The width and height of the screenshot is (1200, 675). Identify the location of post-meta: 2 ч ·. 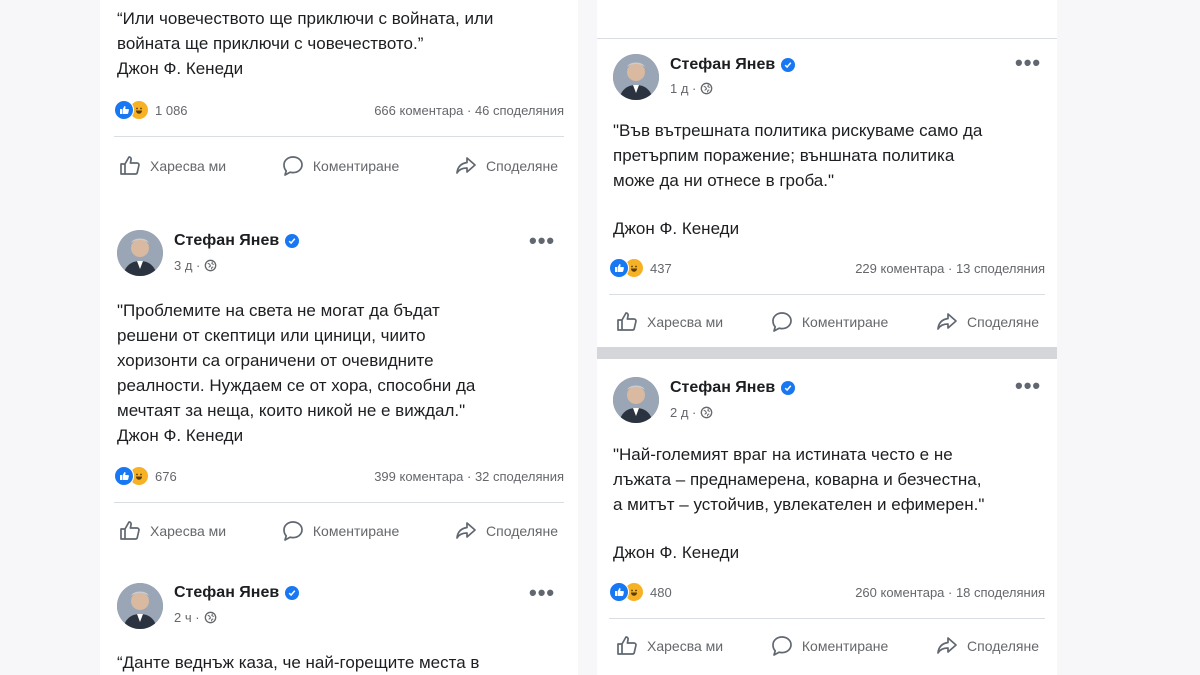
(195, 617).